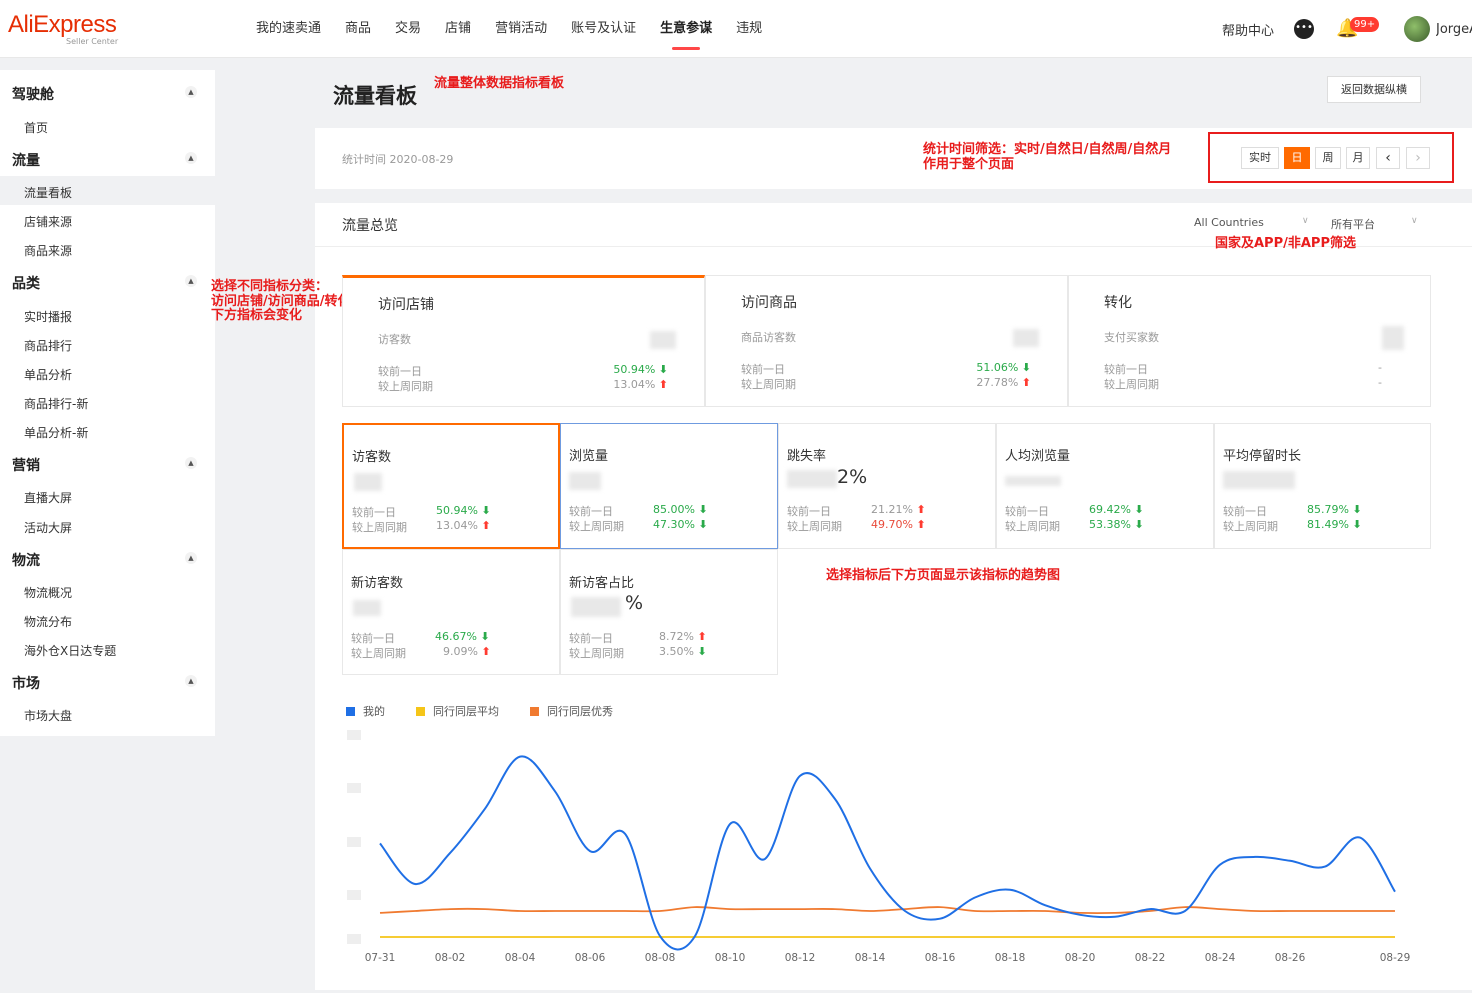 This screenshot has height=993, width=1472. I want to click on x-tick-label: 08-16, so click(940, 958).